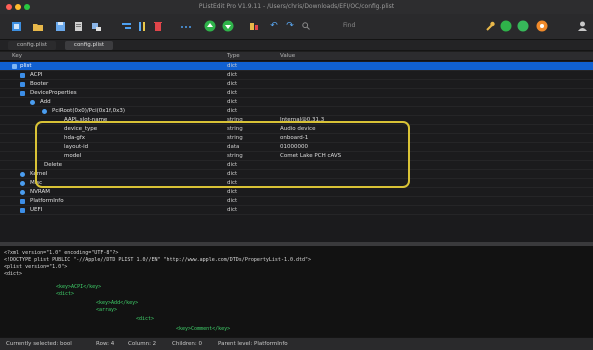 The width and height of the screenshot is (593, 350). Describe the element at coordinates (79, 287) in the screenshot. I see `source-line: <key>ACPI</key>` at that location.